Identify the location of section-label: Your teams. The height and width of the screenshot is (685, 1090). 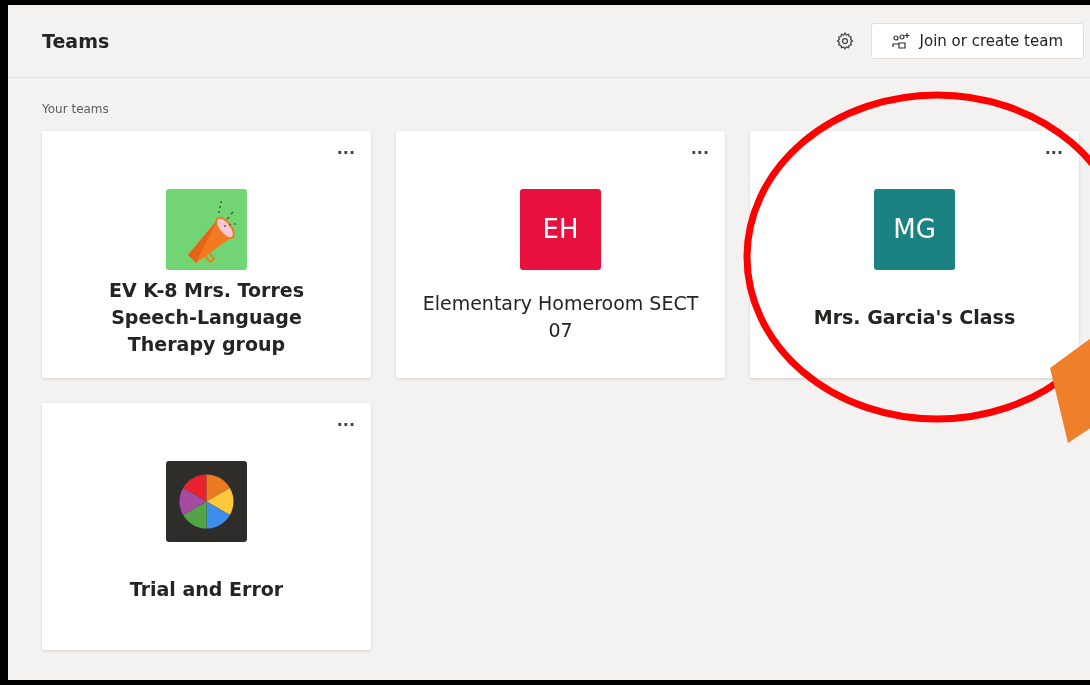
(76, 109).